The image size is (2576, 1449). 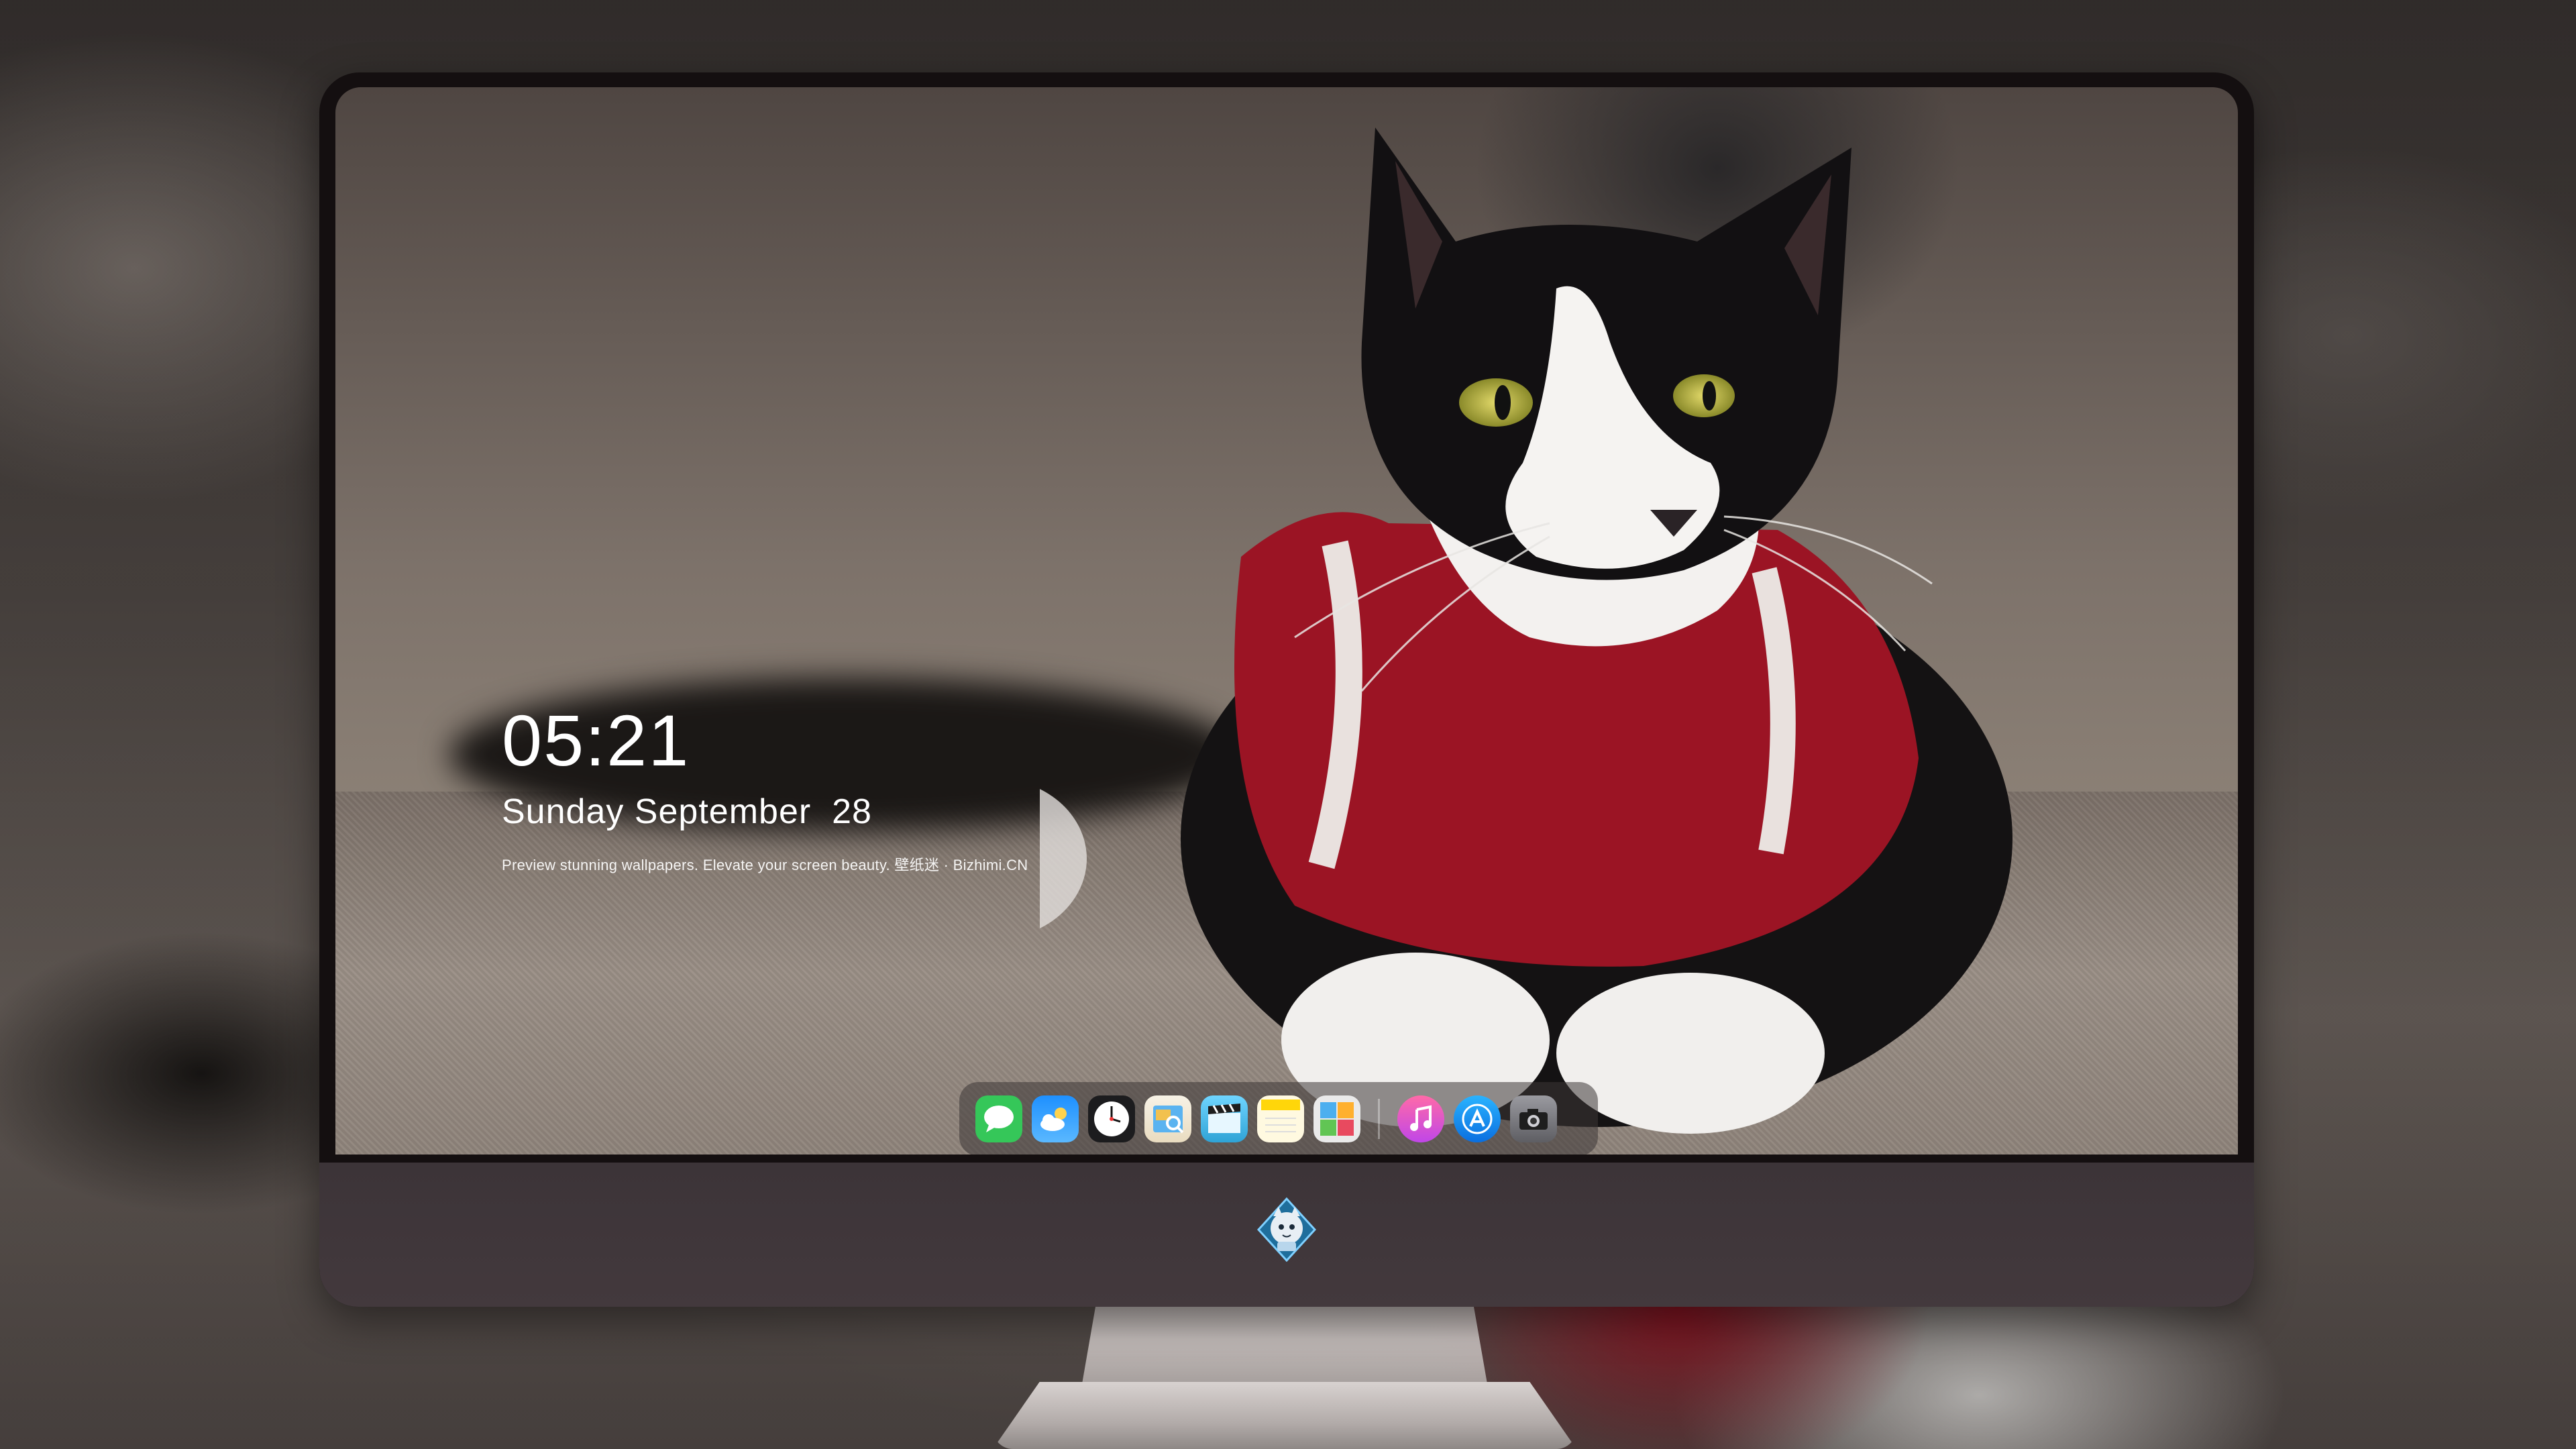 I want to click on dock-separator, so click(x=1379, y=1119).